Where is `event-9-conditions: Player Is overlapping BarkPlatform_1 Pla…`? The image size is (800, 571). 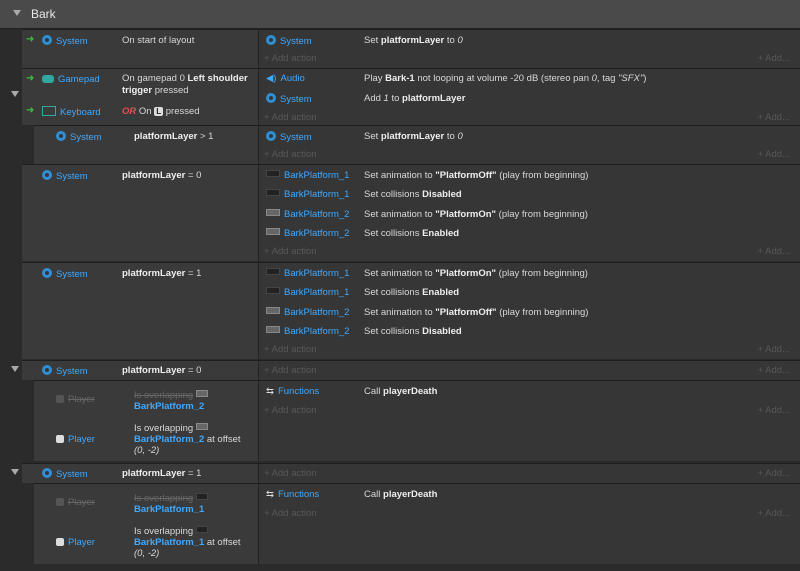 event-9-conditions: Player Is overlapping BarkPlatform_1 Pla… is located at coordinates (146, 524).